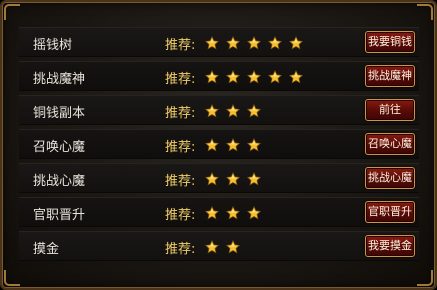 This screenshot has width=437, height=290. I want to click on activity-name: 召唤心魔, so click(59, 147).